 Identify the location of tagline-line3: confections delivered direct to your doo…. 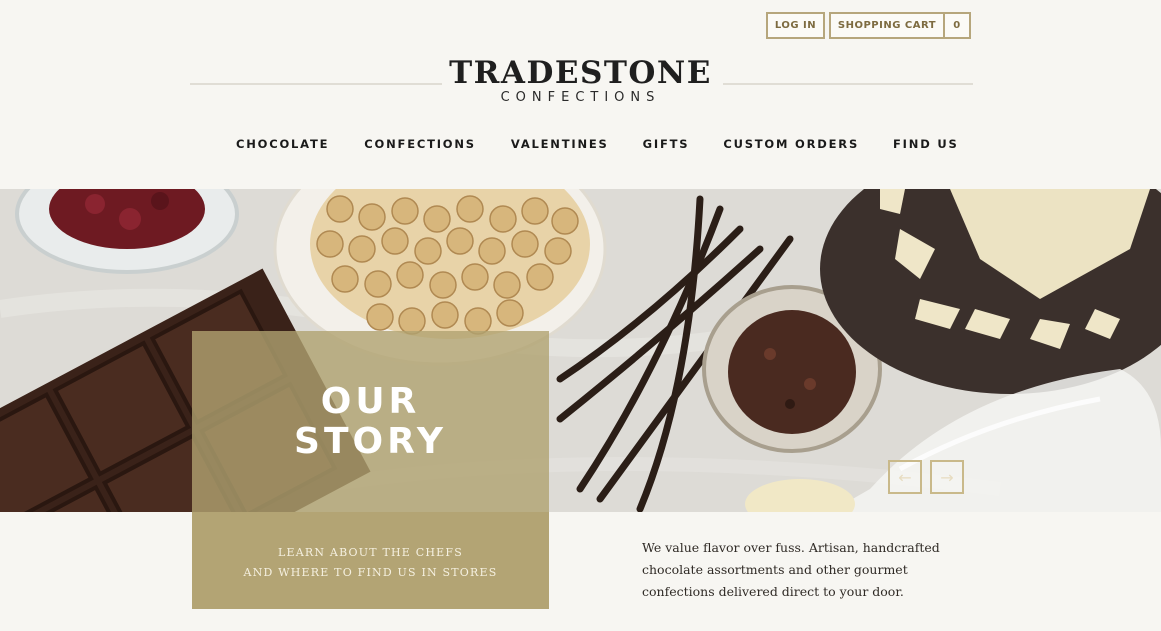
(773, 591).